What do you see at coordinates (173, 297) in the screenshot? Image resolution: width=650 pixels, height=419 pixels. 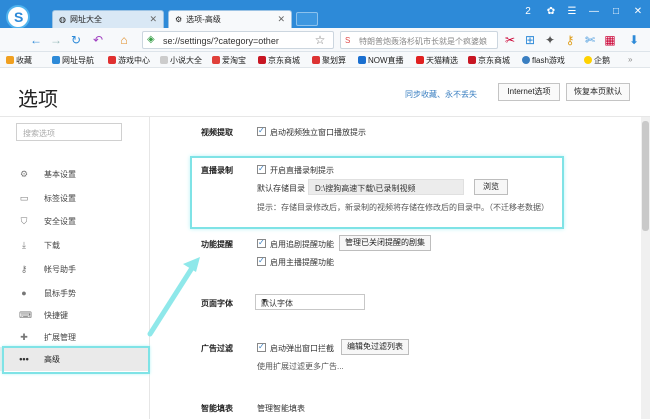 I see `annotation-arrow` at bounding box center [173, 297].